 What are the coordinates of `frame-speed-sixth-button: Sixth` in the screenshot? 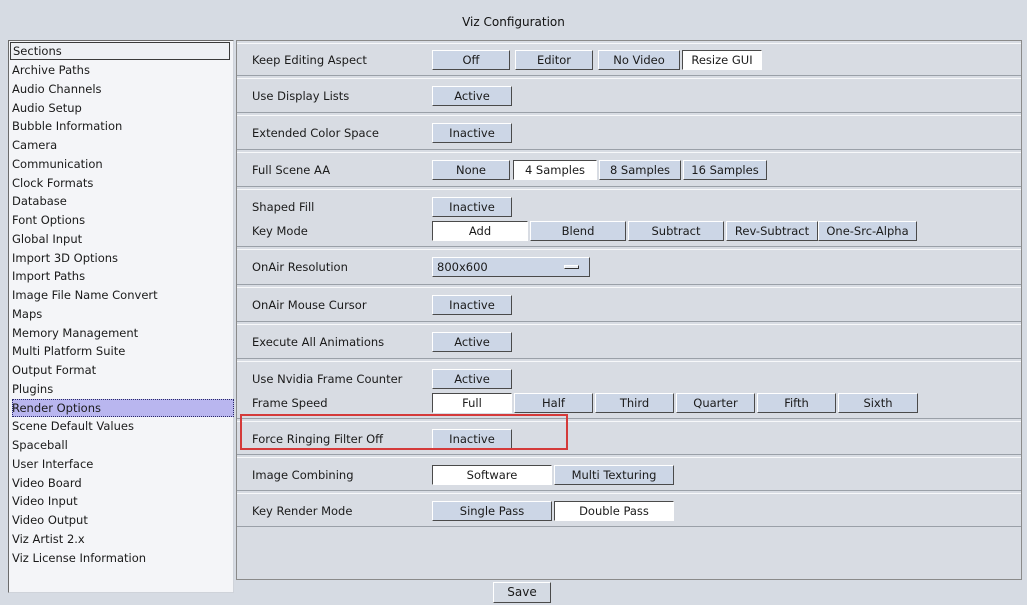 It's located at (878, 403).